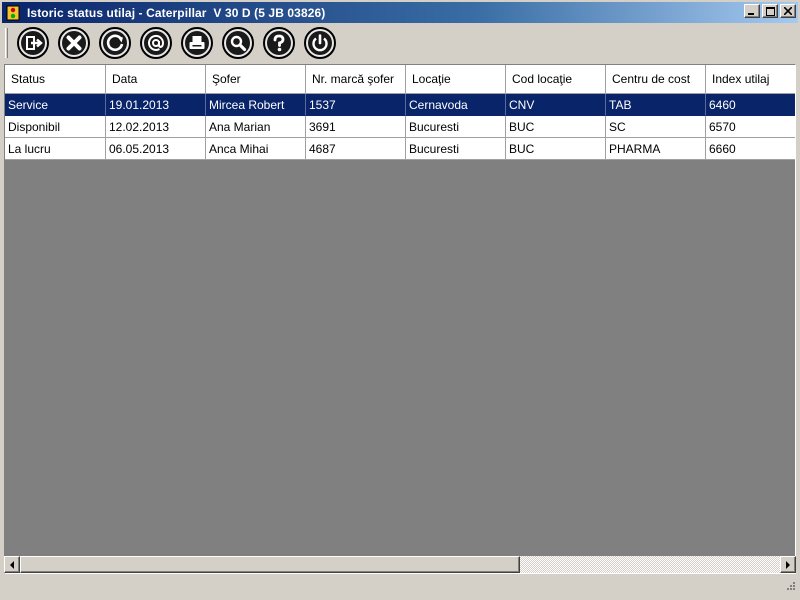 The height and width of the screenshot is (600, 800). Describe the element at coordinates (256, 127) in the screenshot. I see `cell-driver: Ana Marian` at that location.